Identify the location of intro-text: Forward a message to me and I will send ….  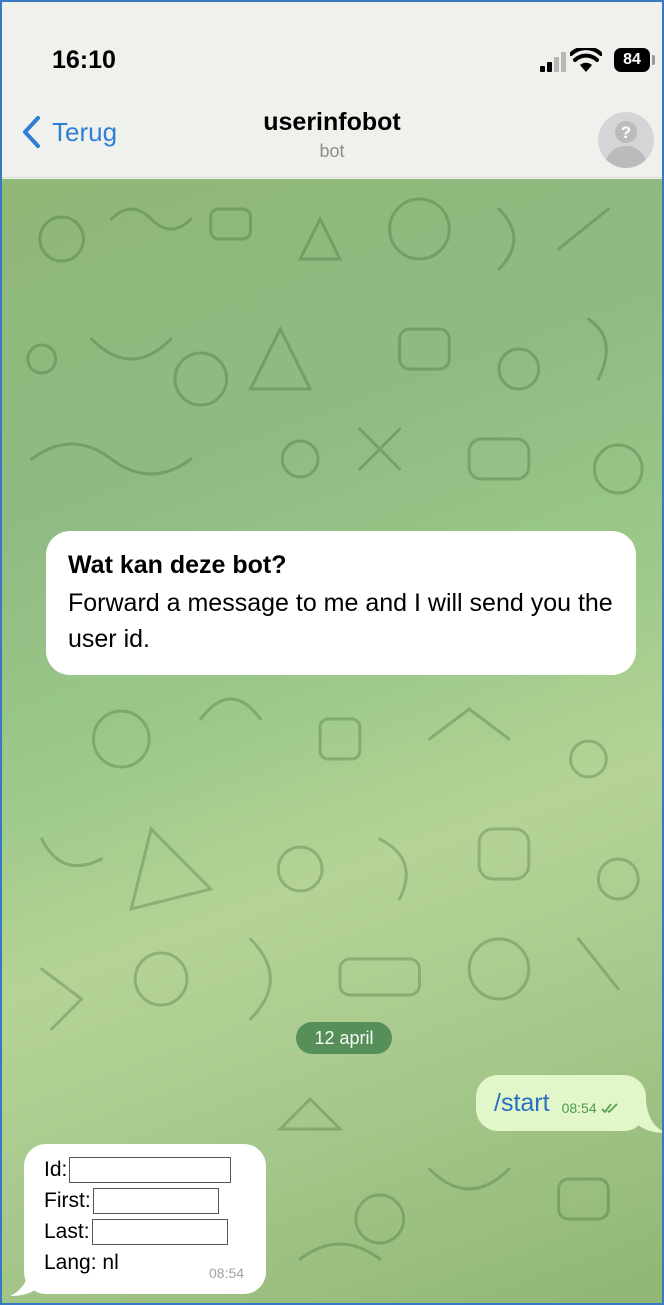
(340, 621).